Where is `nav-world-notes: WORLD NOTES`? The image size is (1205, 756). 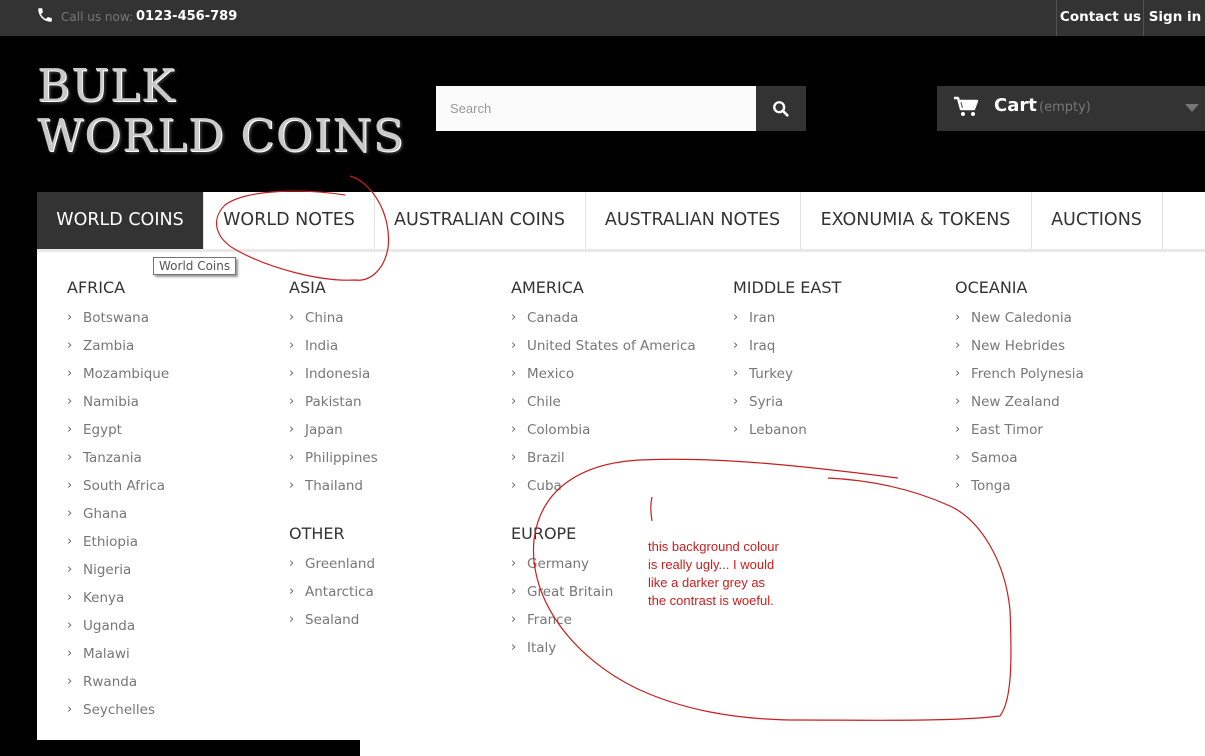 nav-world-notes: WORLD NOTES is located at coordinates (289, 220).